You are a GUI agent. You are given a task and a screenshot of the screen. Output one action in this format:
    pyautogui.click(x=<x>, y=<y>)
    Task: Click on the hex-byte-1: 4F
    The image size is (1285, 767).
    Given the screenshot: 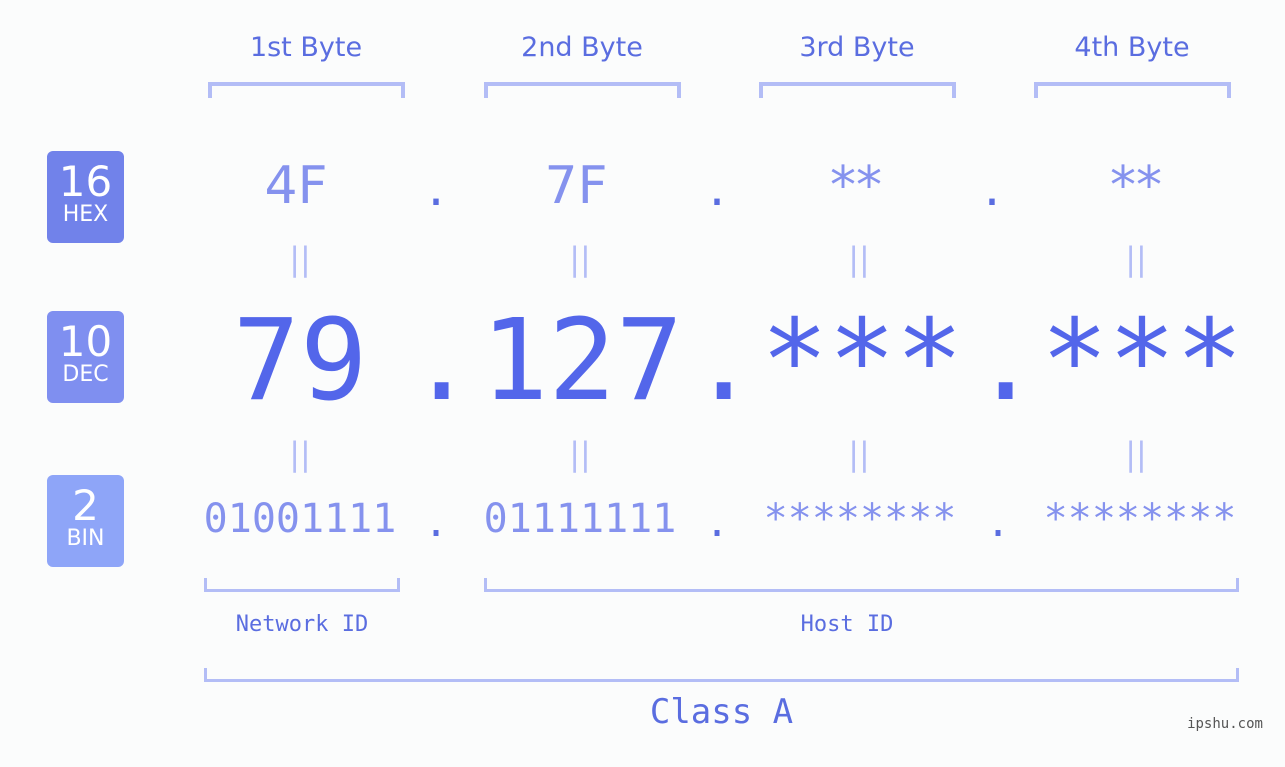 What is the action you would take?
    pyautogui.click(x=296, y=186)
    